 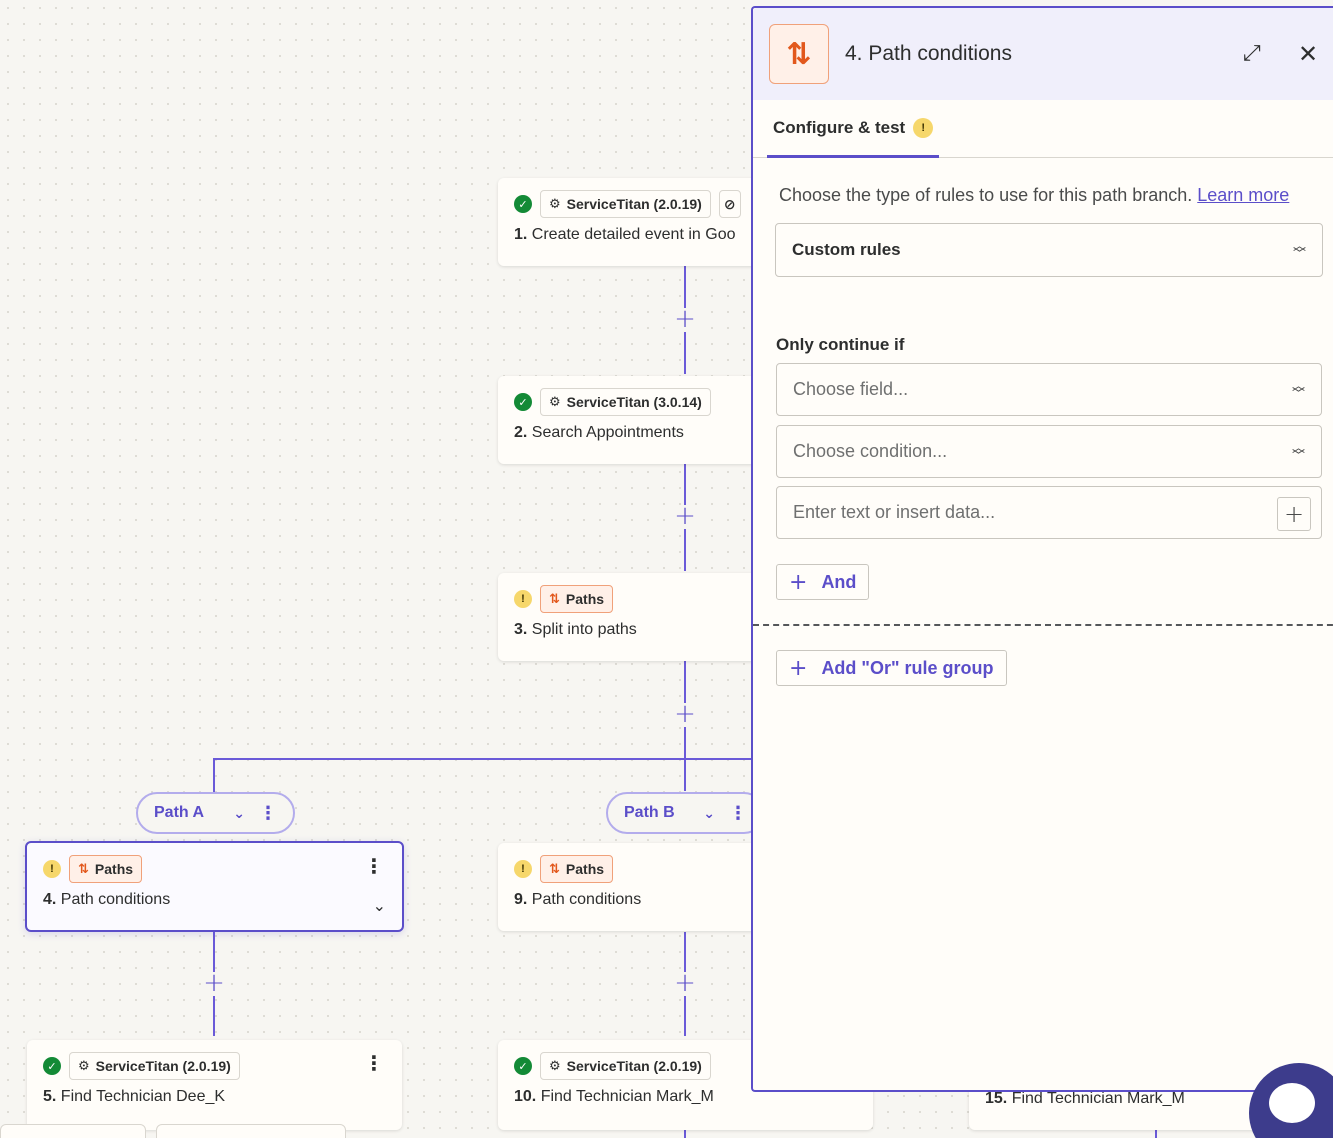 What do you see at coordinates (73, 1131) in the screenshot?
I see `bottom-toolbar` at bounding box center [73, 1131].